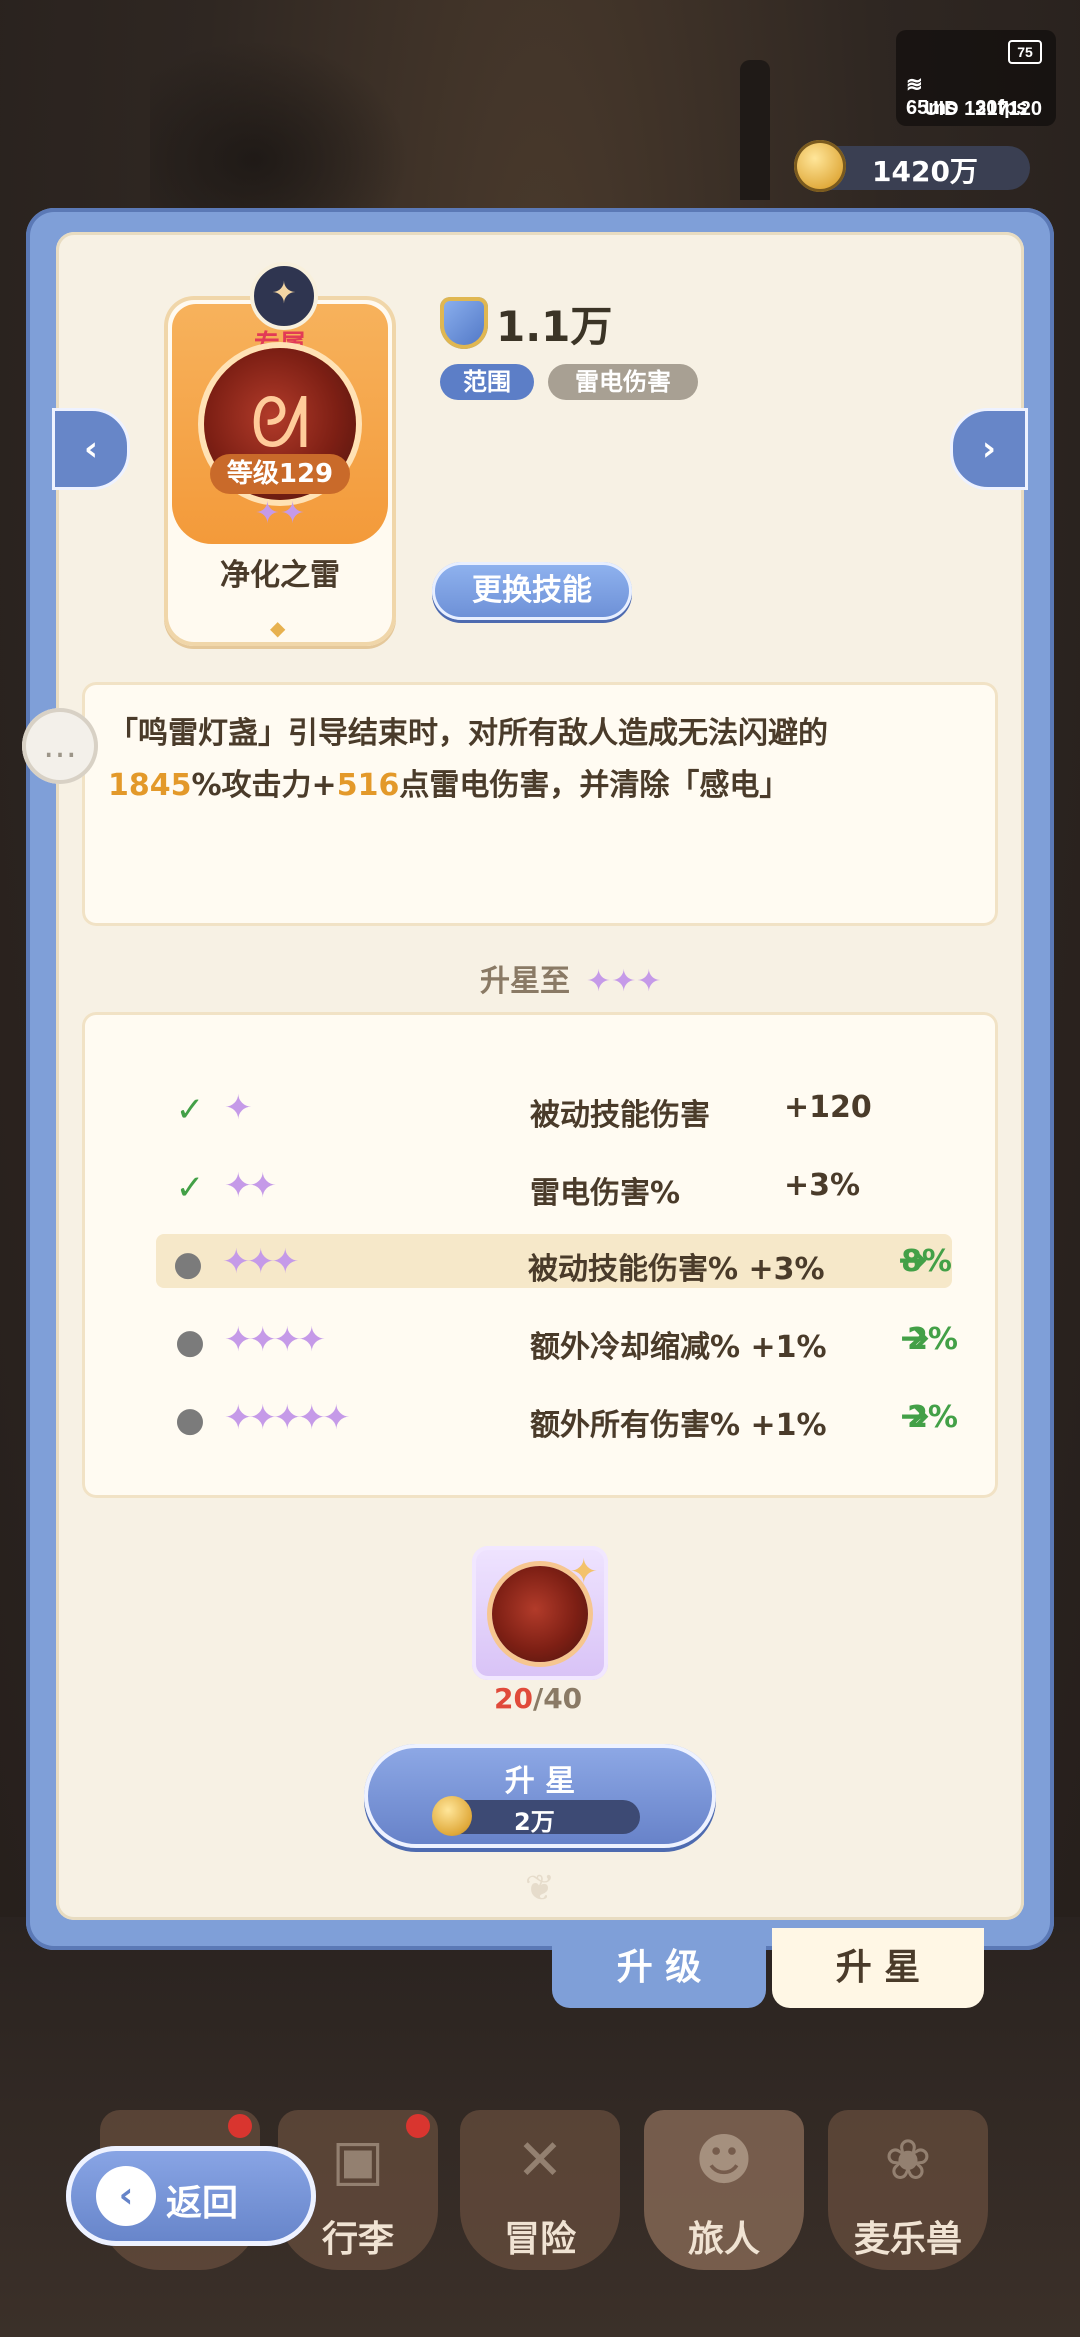 The height and width of the screenshot is (2337, 1080). What do you see at coordinates (623, 382) in the screenshot?
I see `tag-thunder-damage: 雷电伤害` at bounding box center [623, 382].